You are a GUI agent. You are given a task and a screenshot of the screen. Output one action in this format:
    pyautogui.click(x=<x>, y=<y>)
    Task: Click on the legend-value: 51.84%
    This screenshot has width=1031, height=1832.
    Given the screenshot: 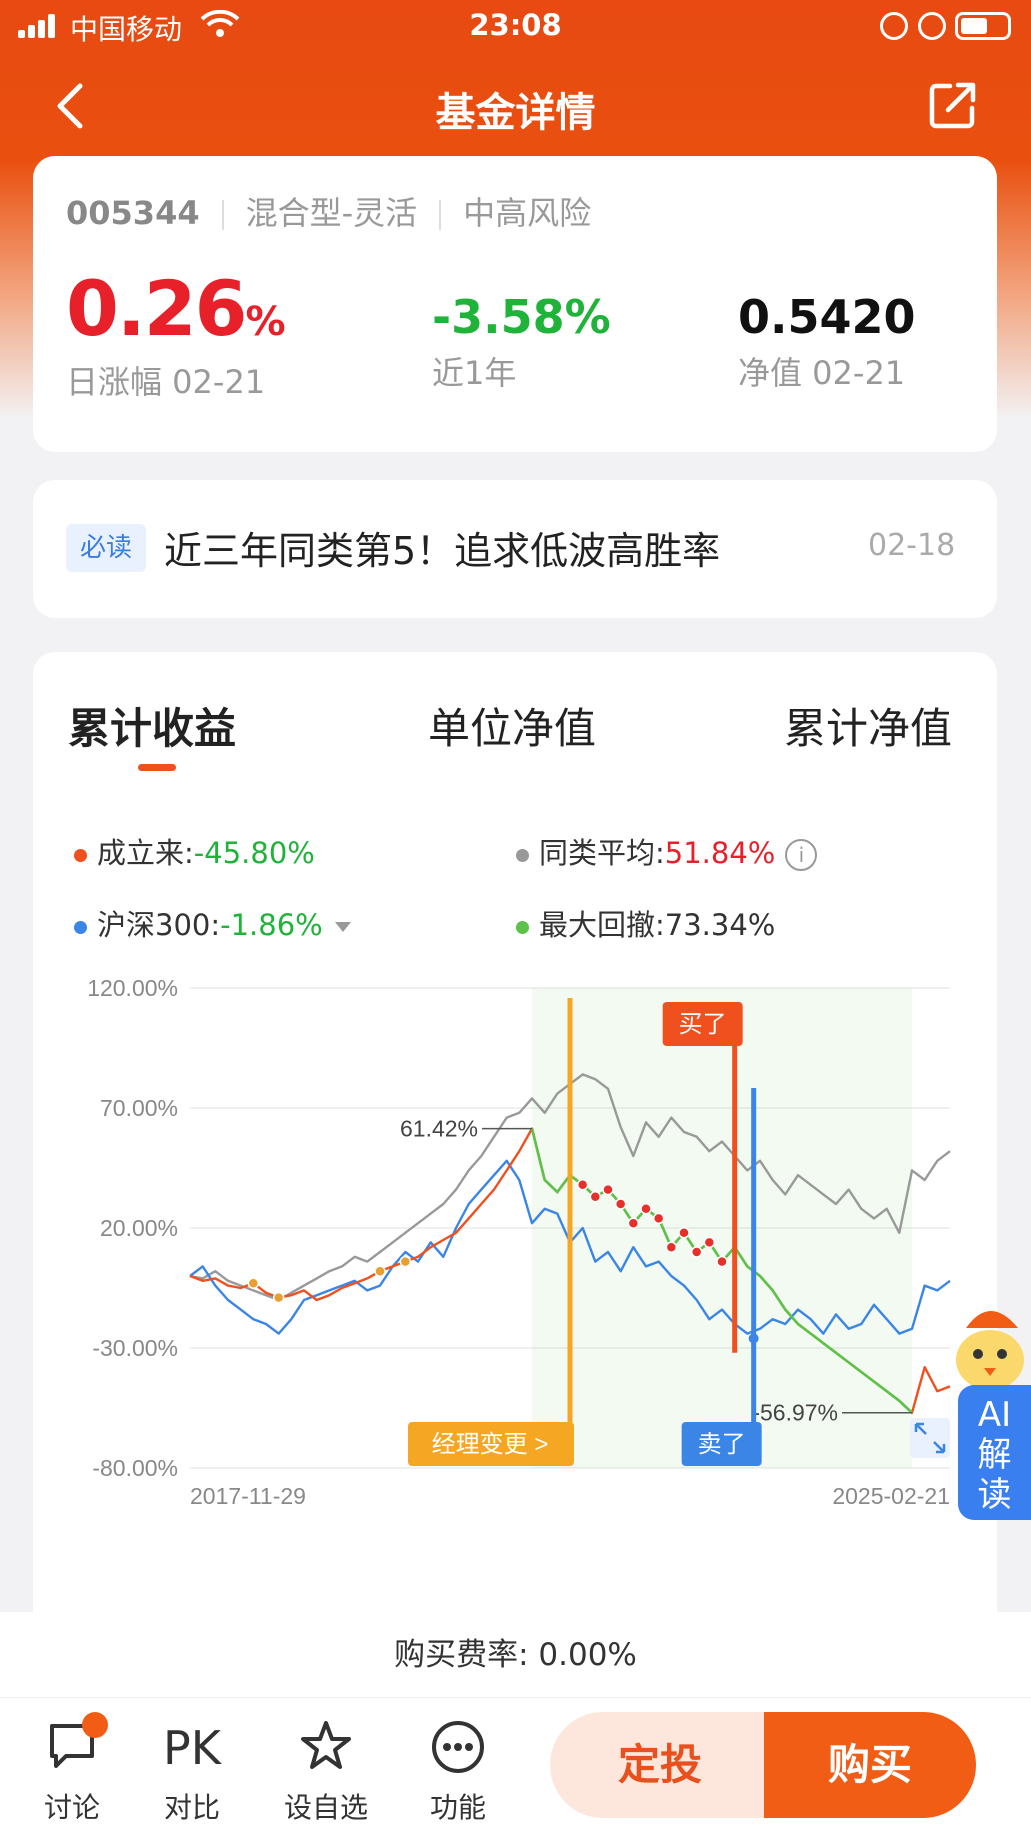 What is the action you would take?
    pyautogui.click(x=720, y=853)
    